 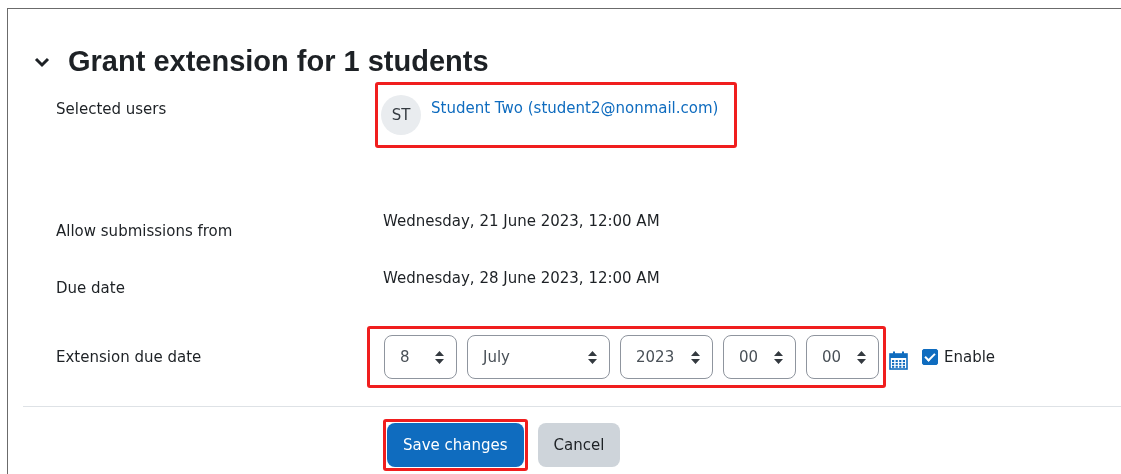 I want to click on field-label: Due date, so click(x=91, y=287).